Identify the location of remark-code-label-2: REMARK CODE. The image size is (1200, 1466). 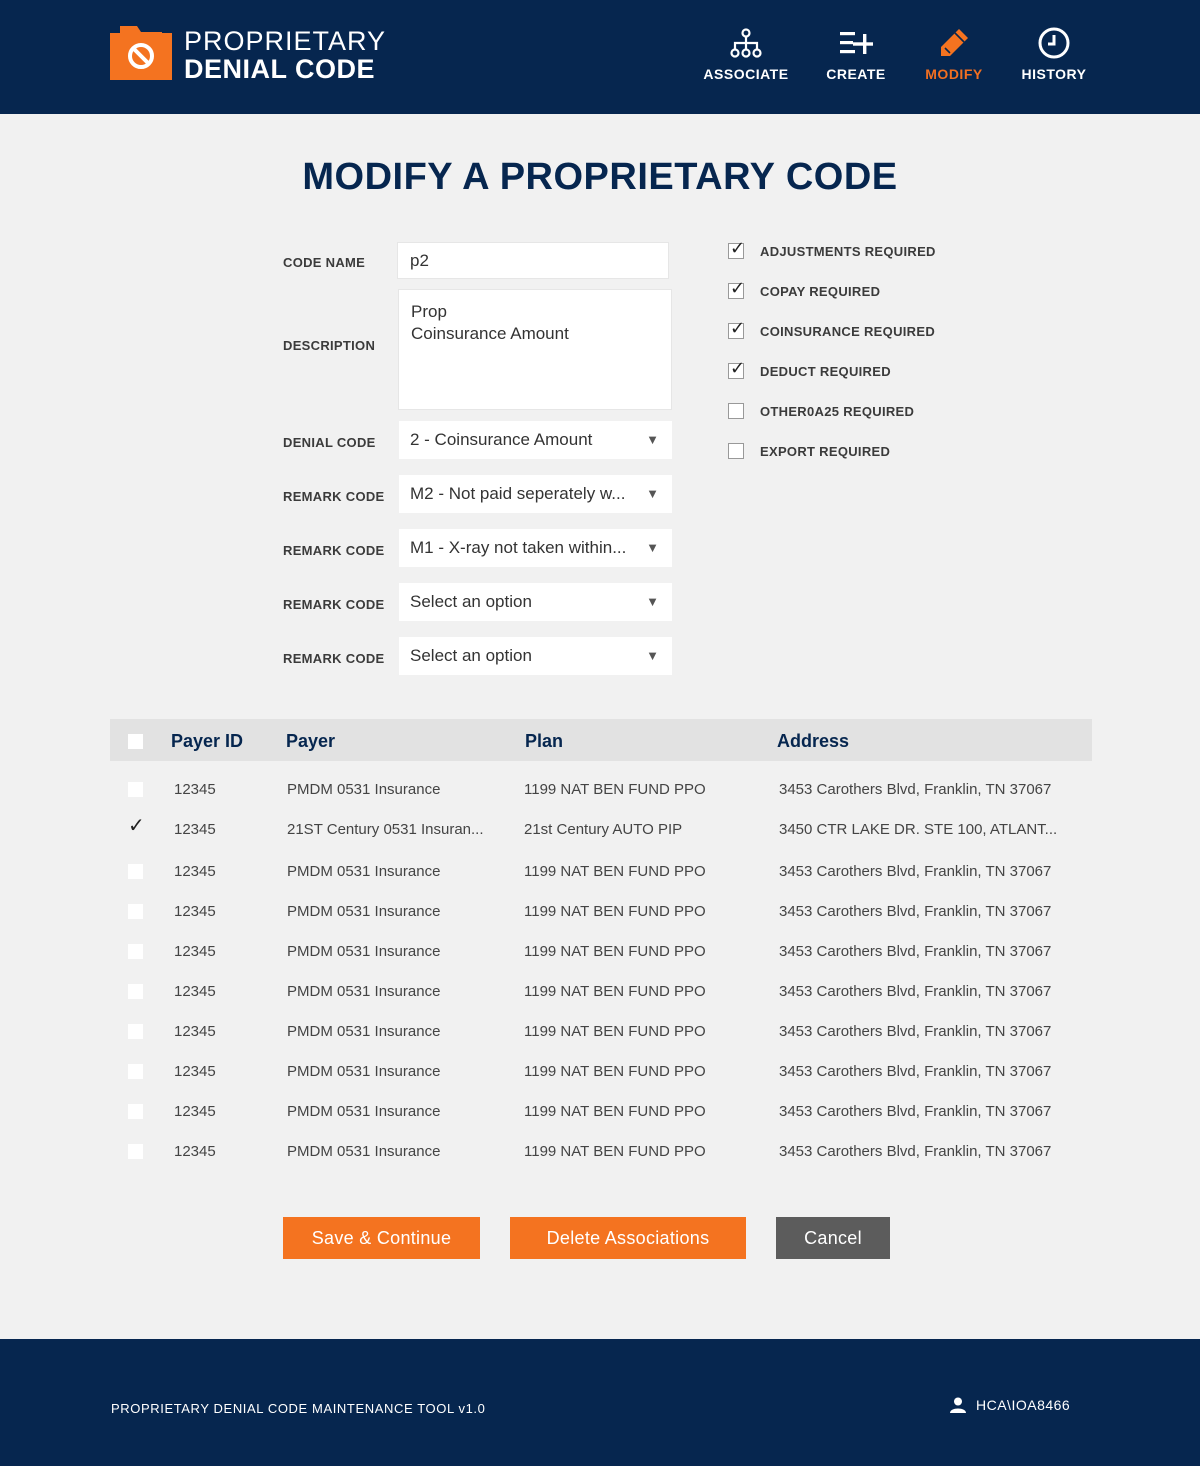
(334, 550).